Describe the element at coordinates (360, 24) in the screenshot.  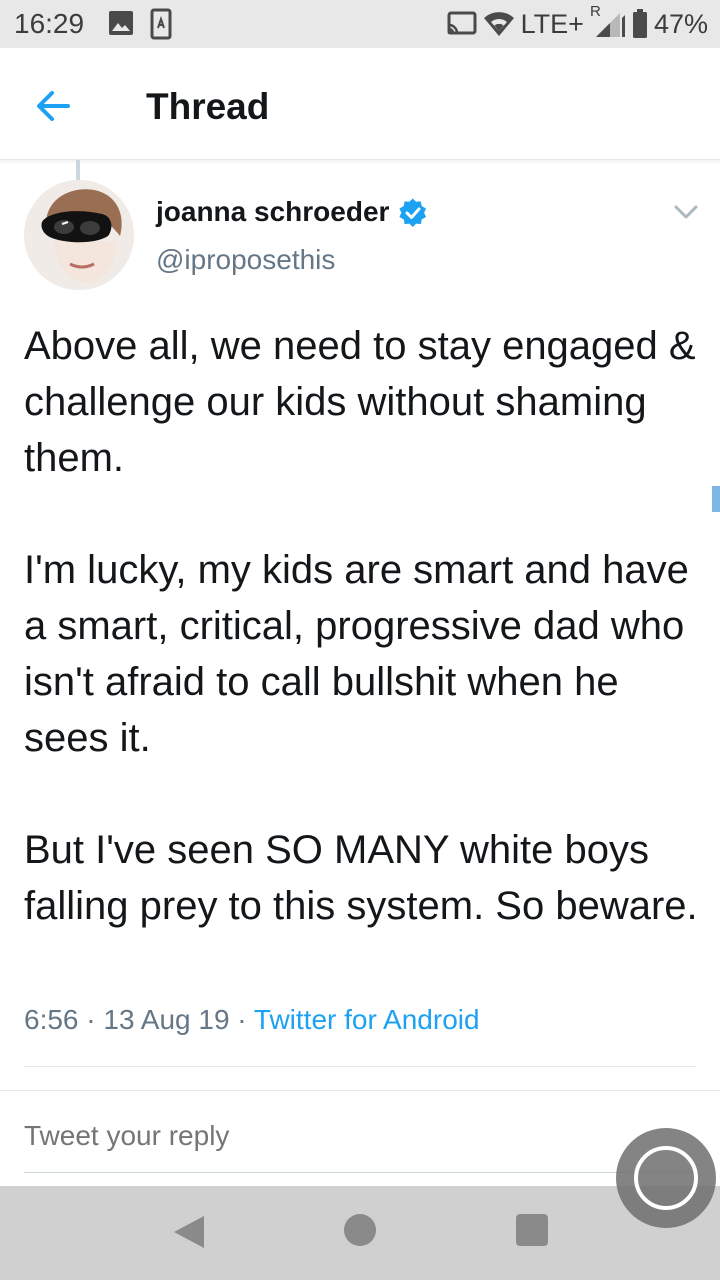
I see `status-bar: 16:29 LTE+ R 47%` at that location.